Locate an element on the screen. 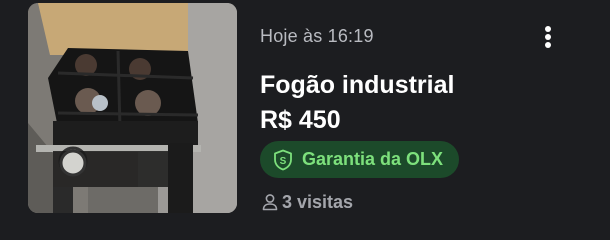 This screenshot has width=610, height=240. kebab-menu-icon is located at coordinates (548, 37).